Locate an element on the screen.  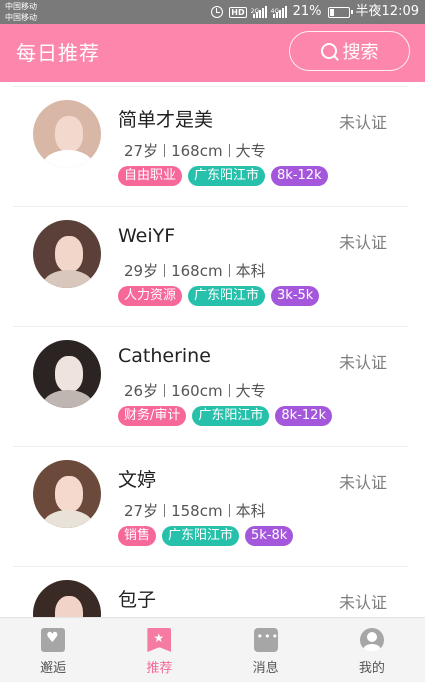
bottom-nav: 邂逅 推荐 消息 我的 is located at coordinates (212, 649).